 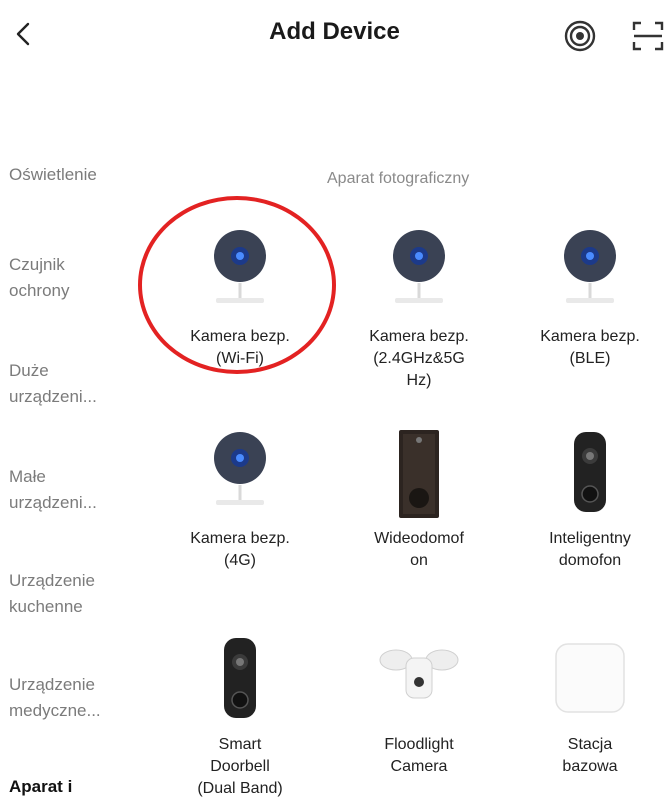 I want to click on device-camera-4g: Kamera bezp. (4G), so click(x=240, y=501).